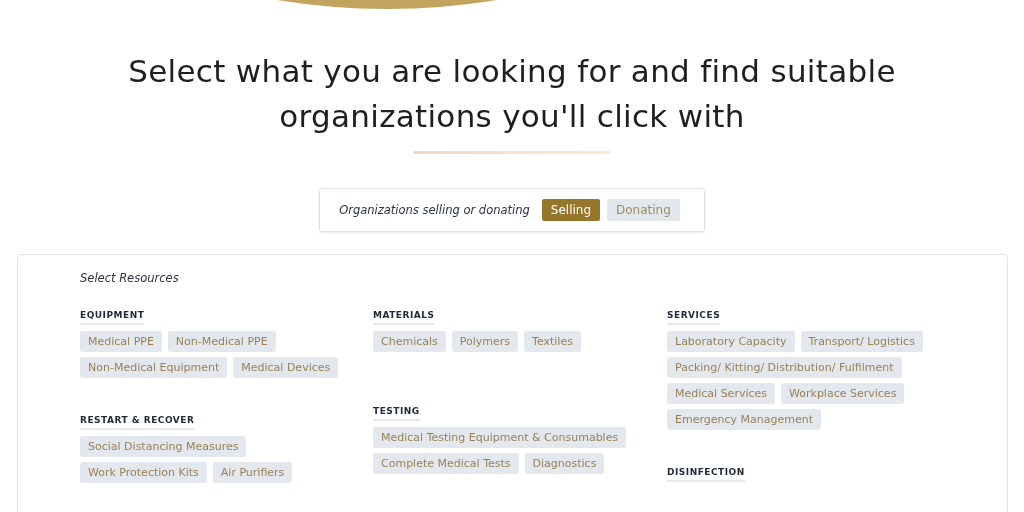 Image resolution: width=1024 pixels, height=512 pixels. Describe the element at coordinates (446, 463) in the screenshot. I see `resource-tag: Complete Medical Tests` at that location.